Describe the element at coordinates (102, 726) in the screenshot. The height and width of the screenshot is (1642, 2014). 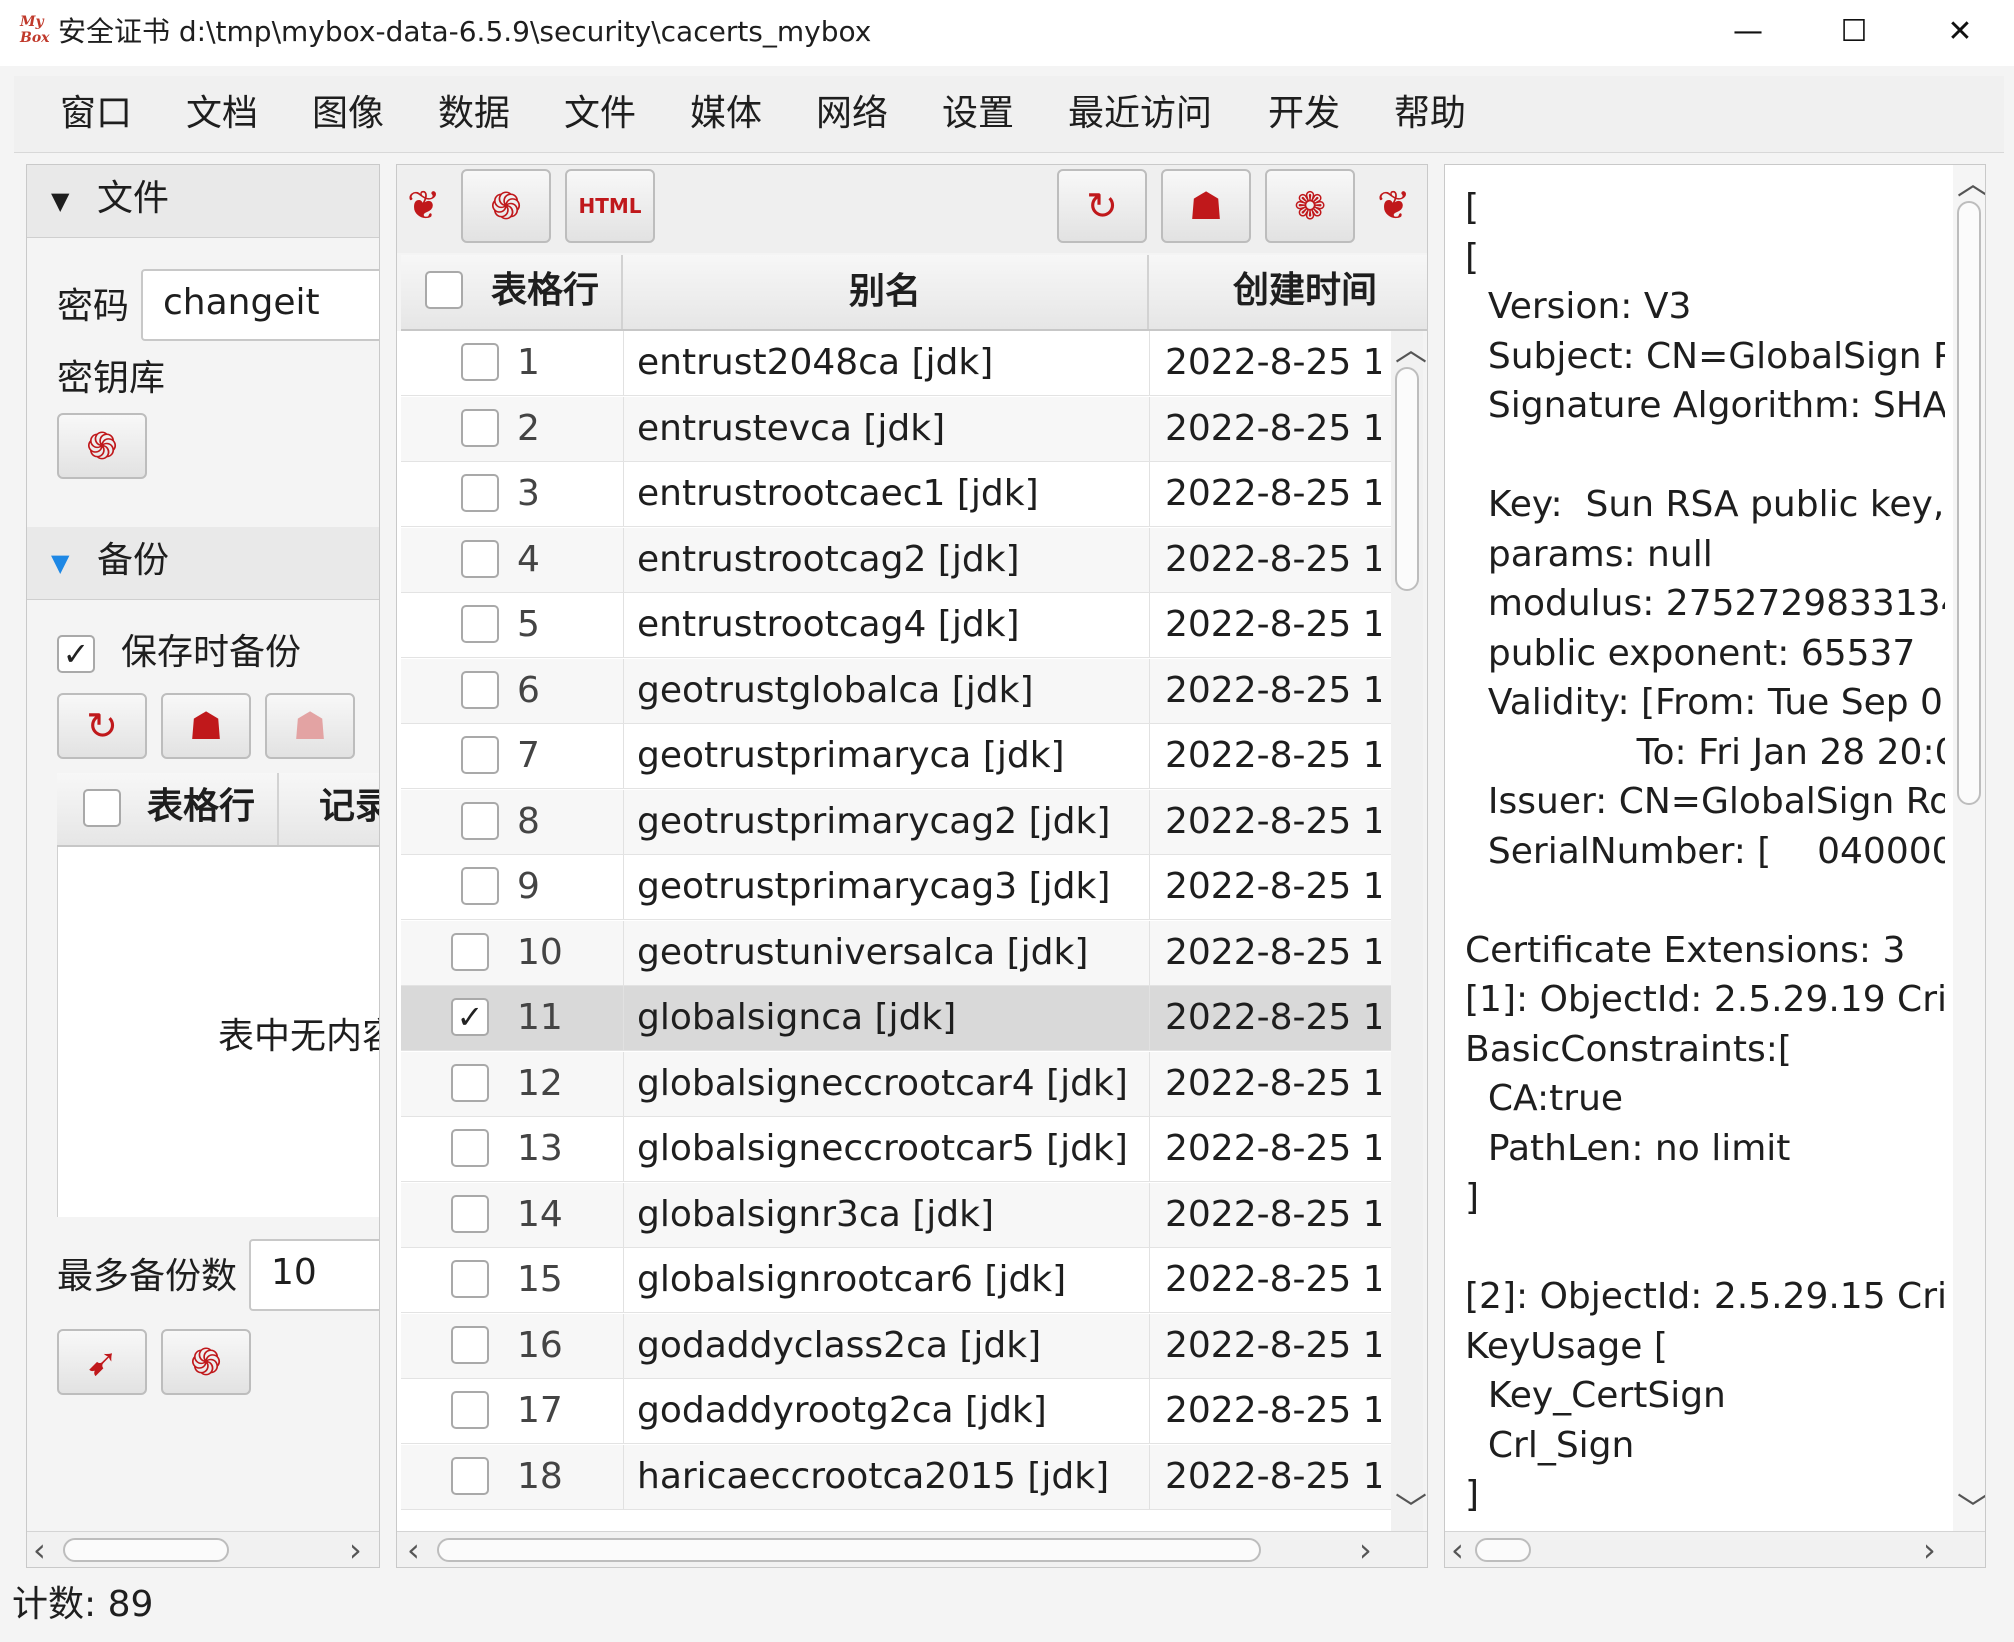
I see `refresh-backup-button: ↻` at that location.